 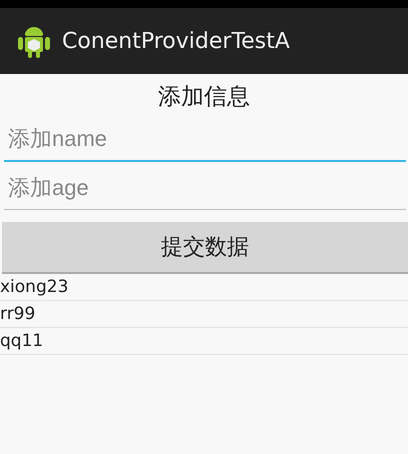 I want to click on list-item: xiong23, so click(x=204, y=287).